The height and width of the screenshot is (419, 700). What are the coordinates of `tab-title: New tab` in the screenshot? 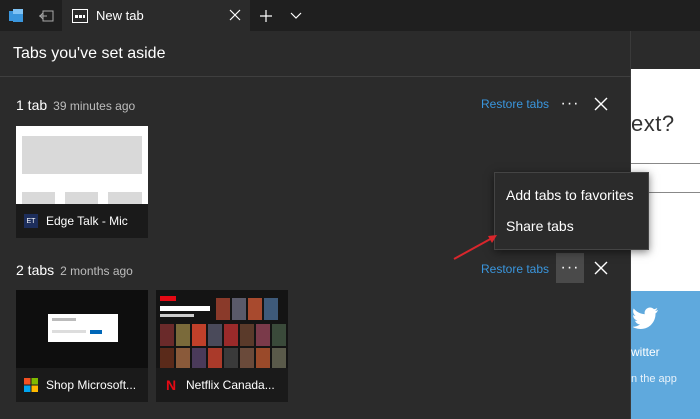 It's located at (120, 15).